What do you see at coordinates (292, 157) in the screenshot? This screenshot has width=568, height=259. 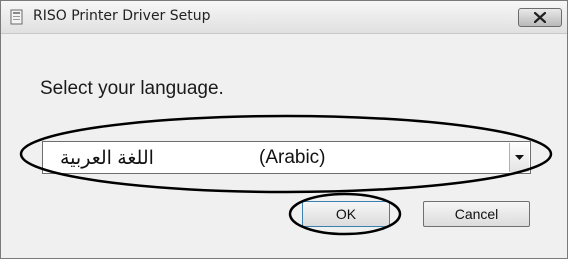 I see `language-english-name: (Arabic)` at bounding box center [292, 157].